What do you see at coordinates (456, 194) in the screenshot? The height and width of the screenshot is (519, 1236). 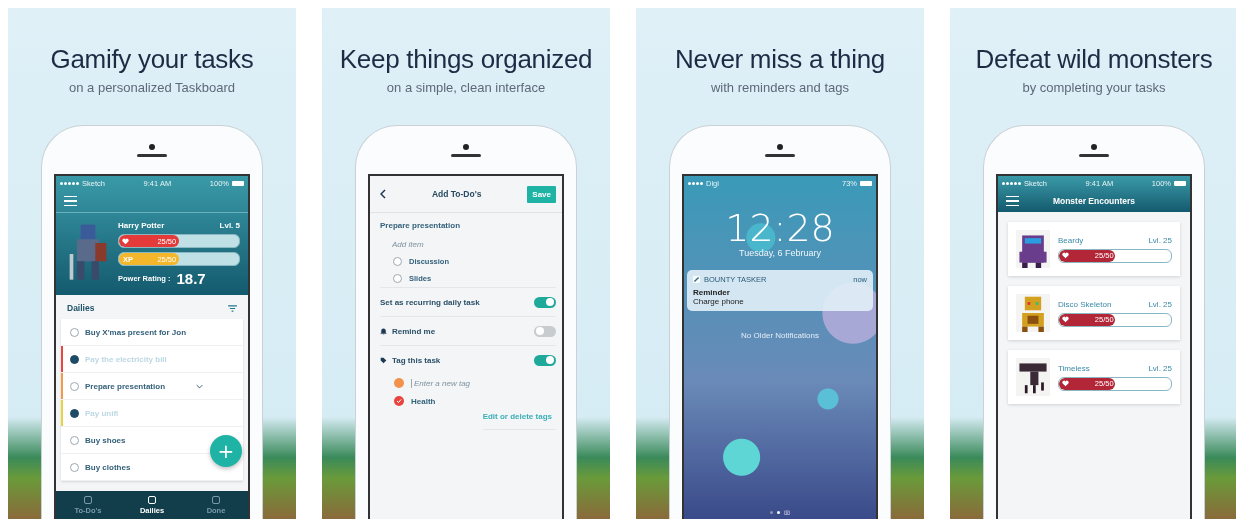 I see `screen-title: Add To-Do's` at bounding box center [456, 194].